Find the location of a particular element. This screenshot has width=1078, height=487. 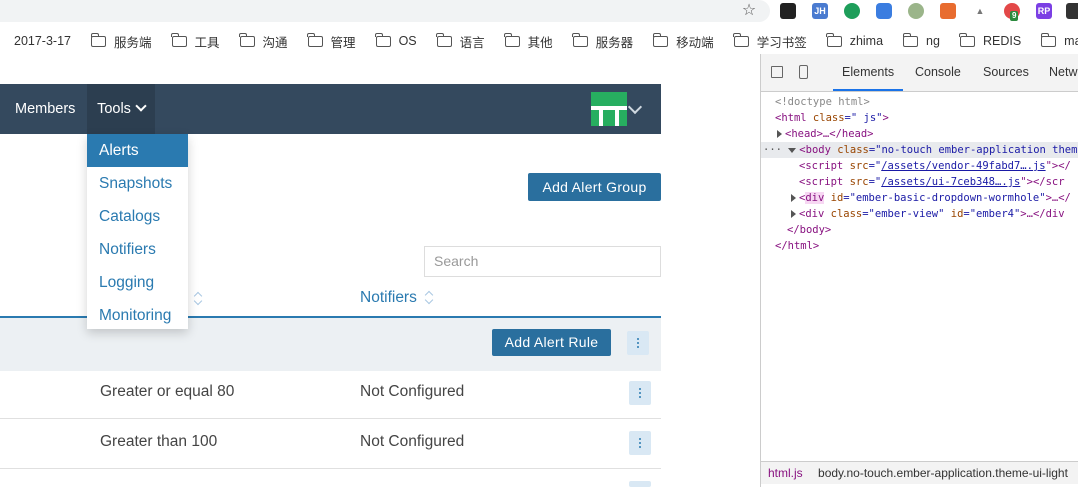

search-input: Search is located at coordinates (542, 261).